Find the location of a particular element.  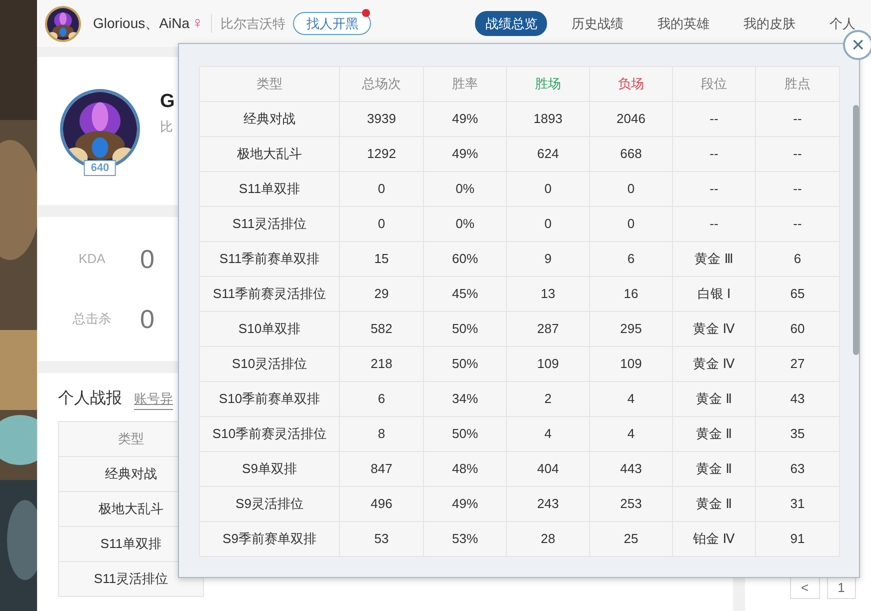

table-cell: S11灵活排位 is located at coordinates (270, 224).